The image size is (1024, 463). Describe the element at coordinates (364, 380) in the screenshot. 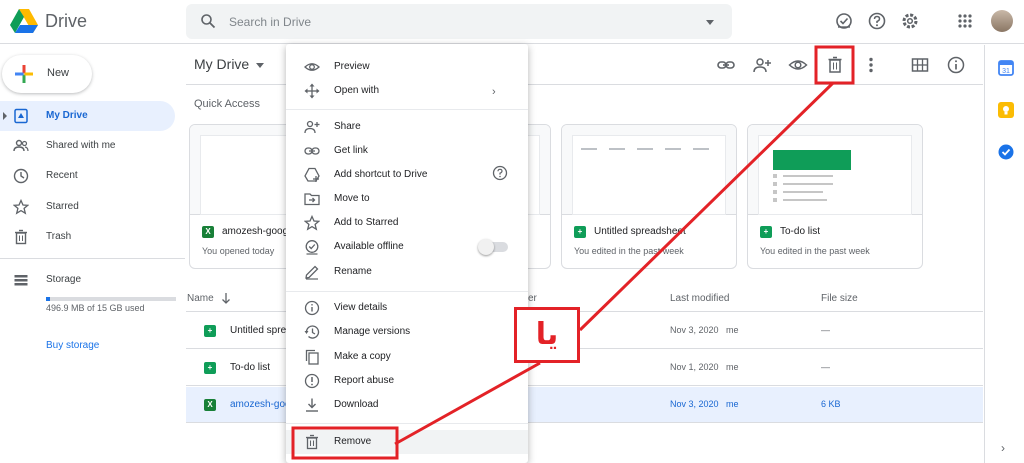

I see `menu-item-label: Report abuse` at that location.